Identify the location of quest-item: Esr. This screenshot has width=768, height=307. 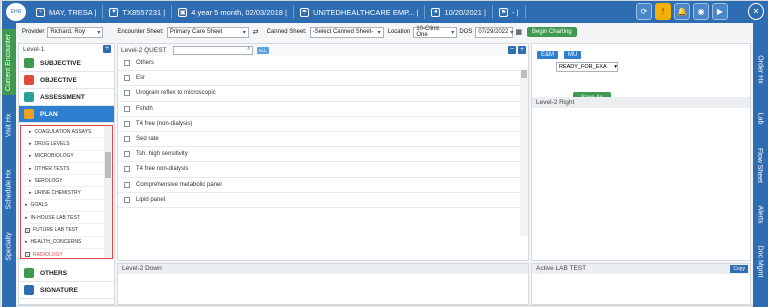
(323, 79).